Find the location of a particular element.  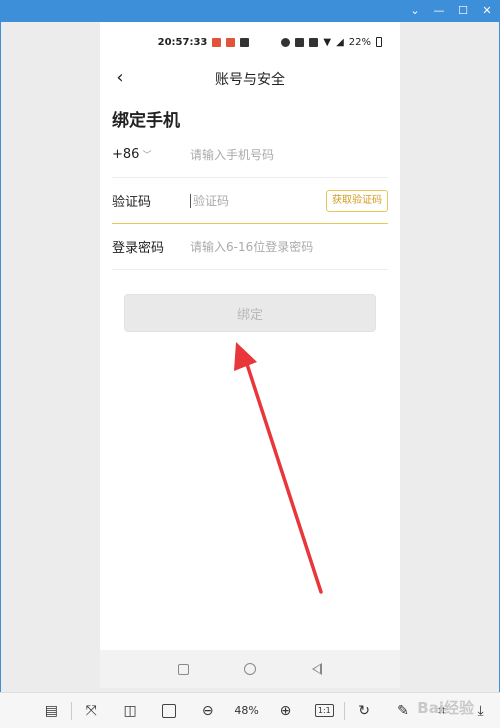

actual-size-icon: 1:1 is located at coordinates (324, 710).